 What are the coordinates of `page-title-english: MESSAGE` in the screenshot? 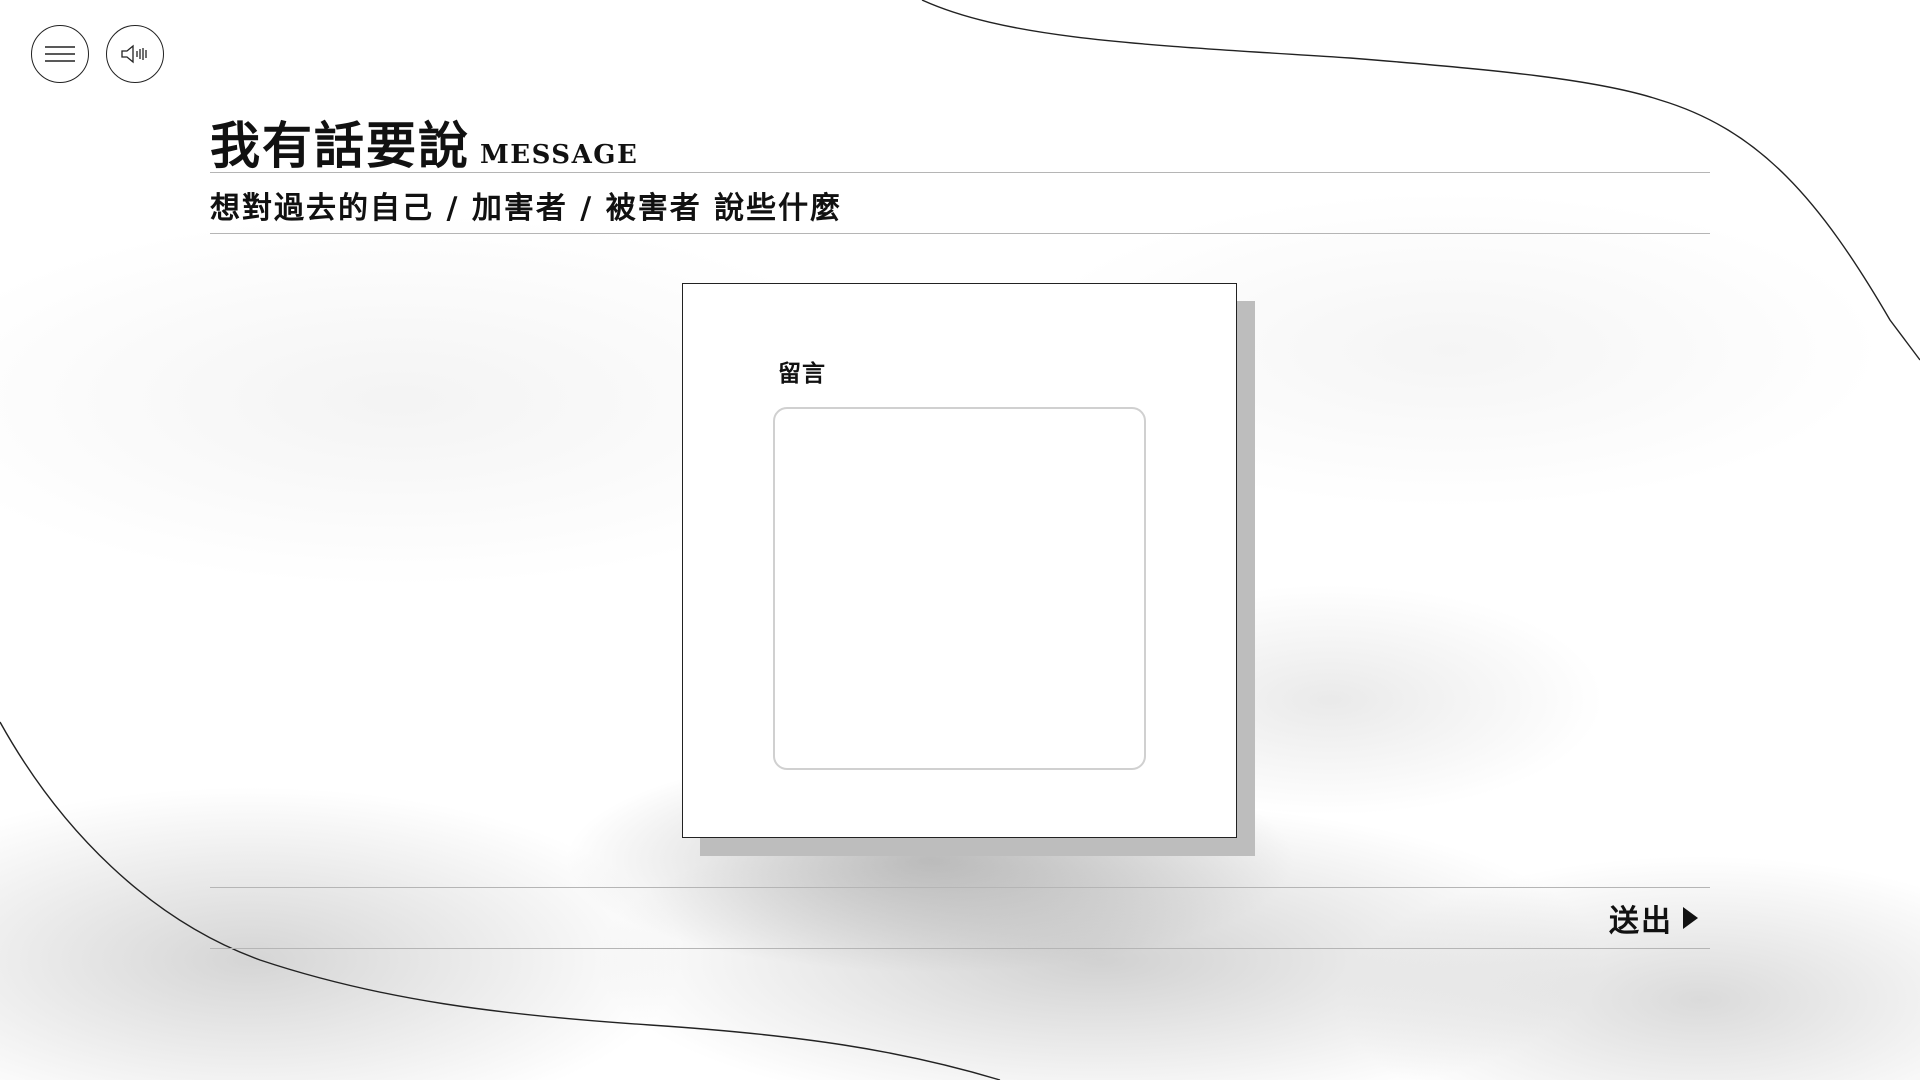 It's located at (559, 155).